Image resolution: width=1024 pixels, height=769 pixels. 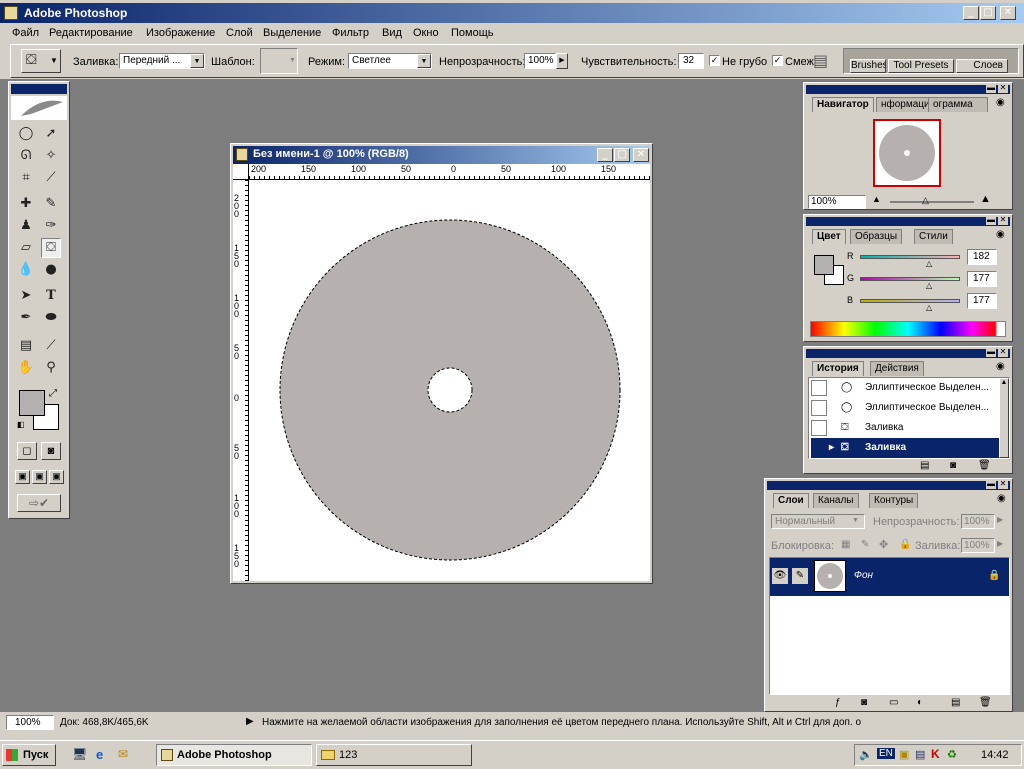 I want to click on lock-image-icon: ✎, so click(x=865, y=544).